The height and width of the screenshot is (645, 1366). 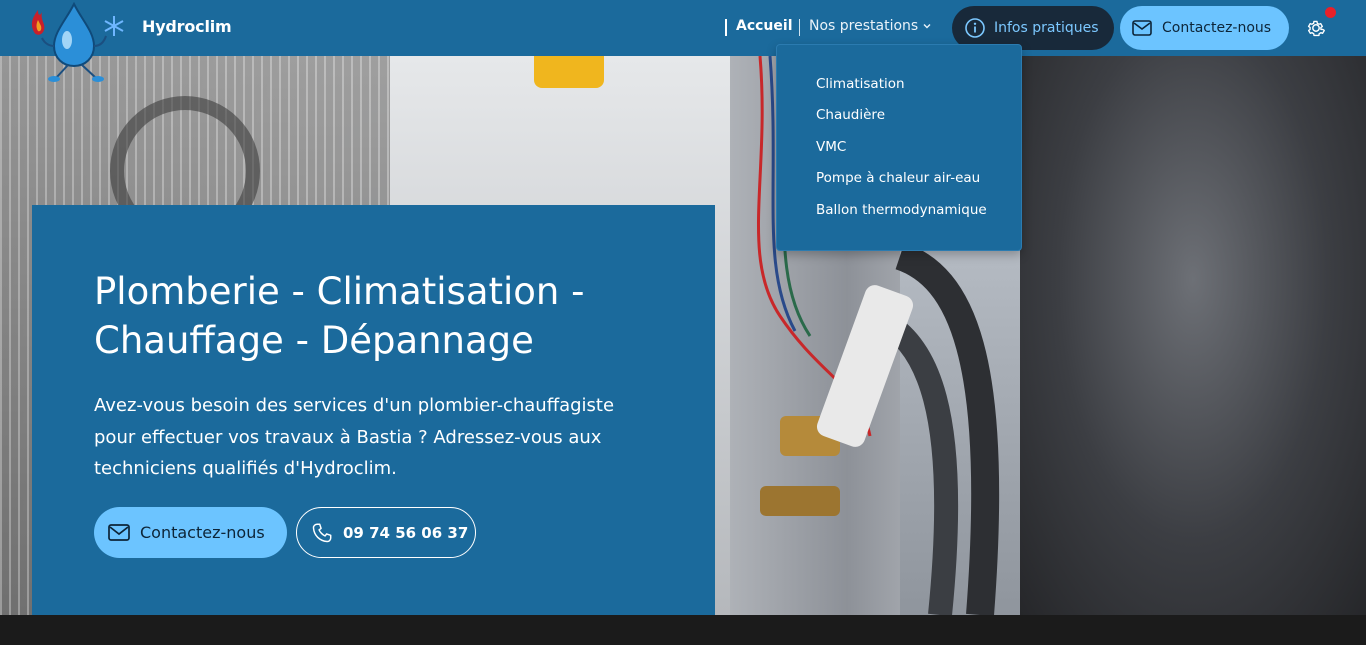 I want to click on nav-prestations: Nos prestations, so click(x=870, y=26).